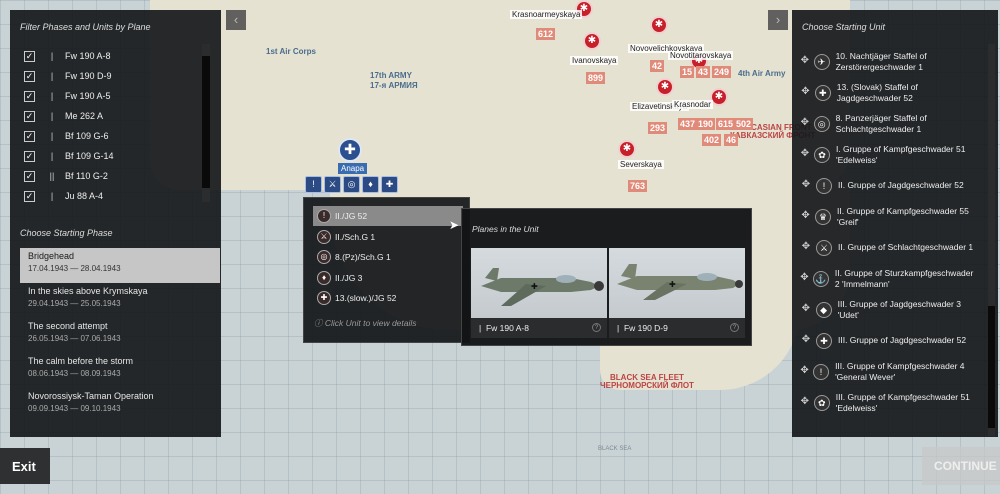 The height and width of the screenshot is (494, 1000). What do you see at coordinates (778, 20) in the screenshot?
I see `next-arrow-icon: ›` at bounding box center [778, 20].